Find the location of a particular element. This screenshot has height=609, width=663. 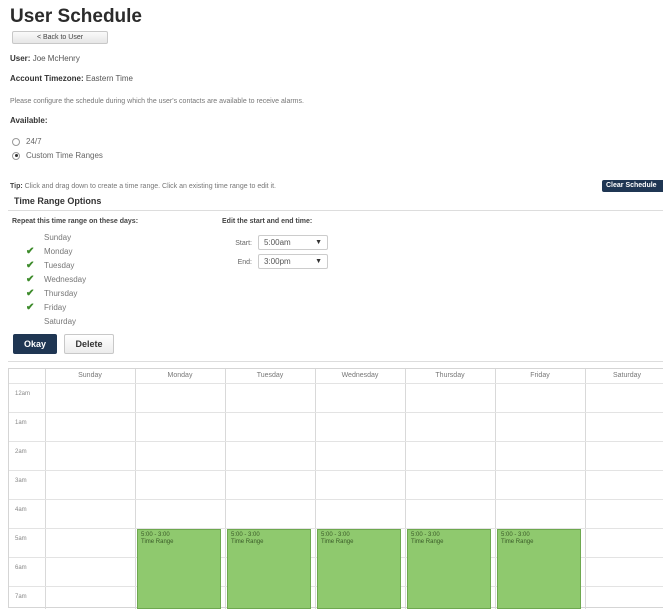

delete-button: Delete is located at coordinates (89, 344).